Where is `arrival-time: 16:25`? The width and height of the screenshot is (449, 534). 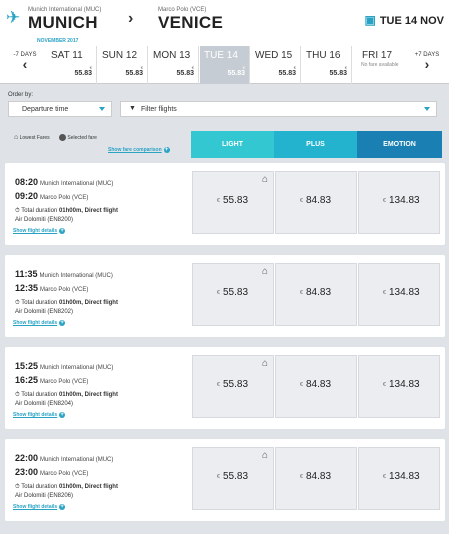
arrival-time: 16:25 is located at coordinates (27, 380).